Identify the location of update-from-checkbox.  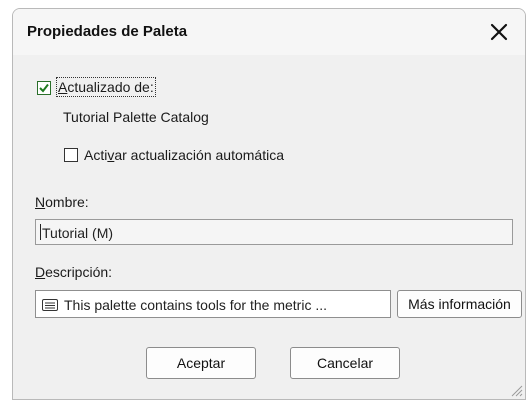
(44, 88).